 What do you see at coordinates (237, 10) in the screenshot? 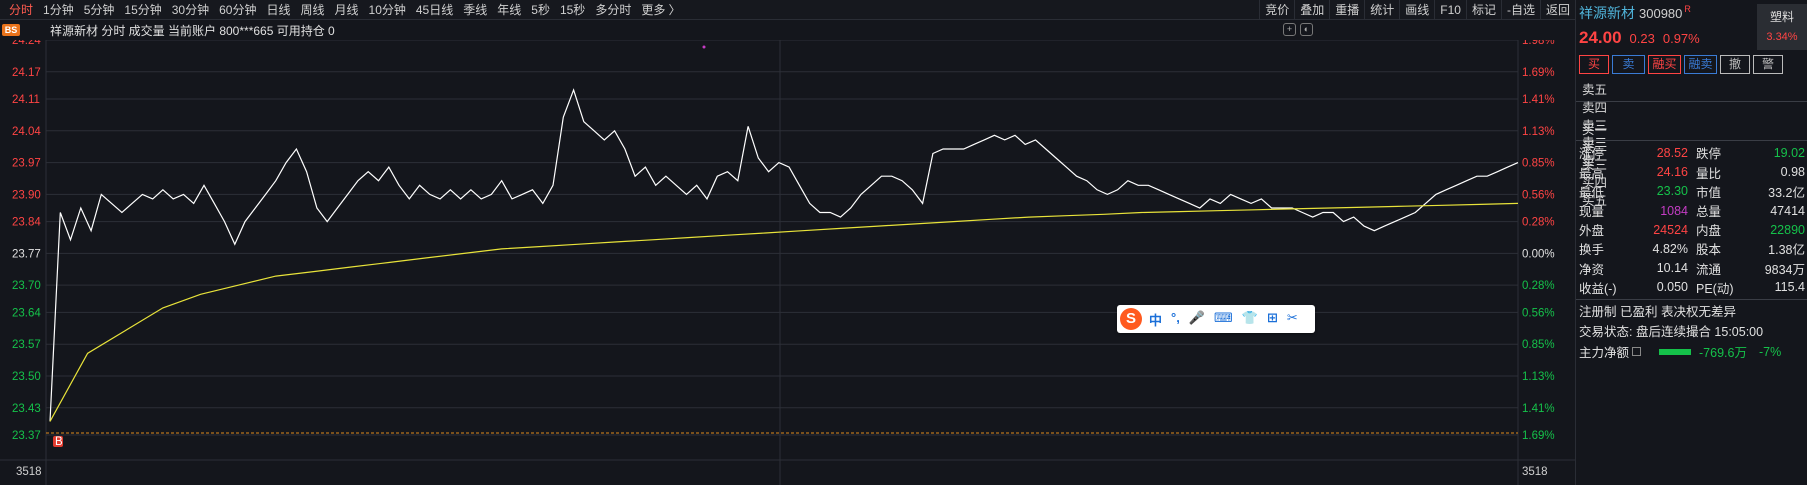
I see `tab-period-5: 60分钟` at bounding box center [237, 10].